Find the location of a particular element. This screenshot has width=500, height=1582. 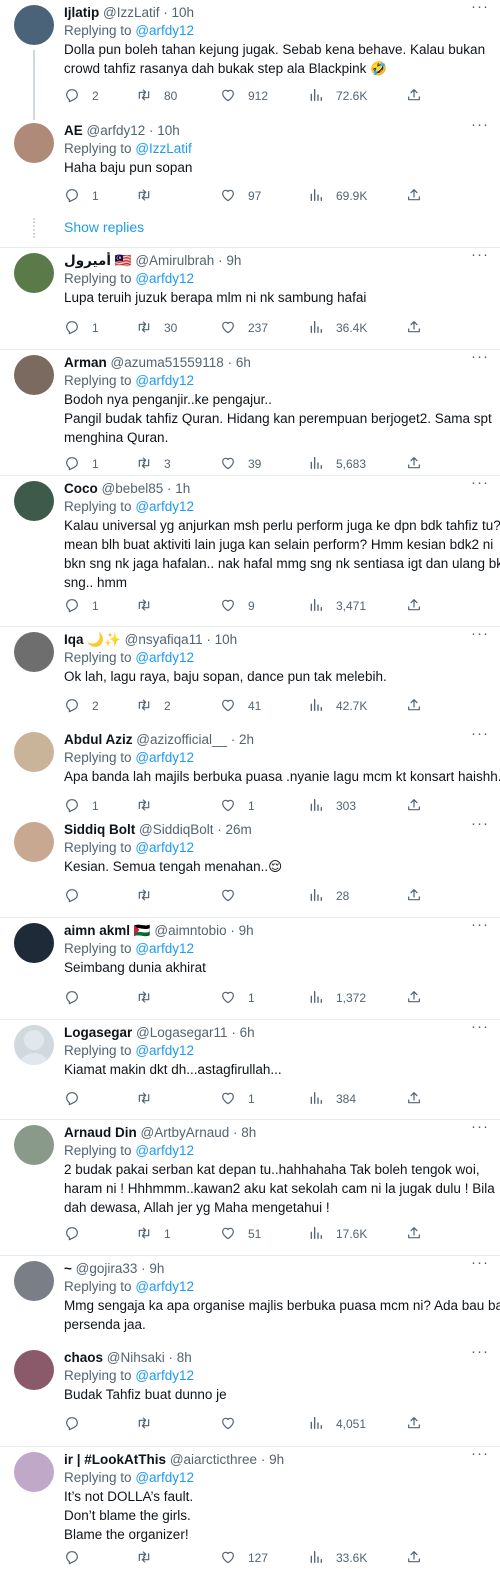

user-handle: @Amirulbrah is located at coordinates (174, 260).